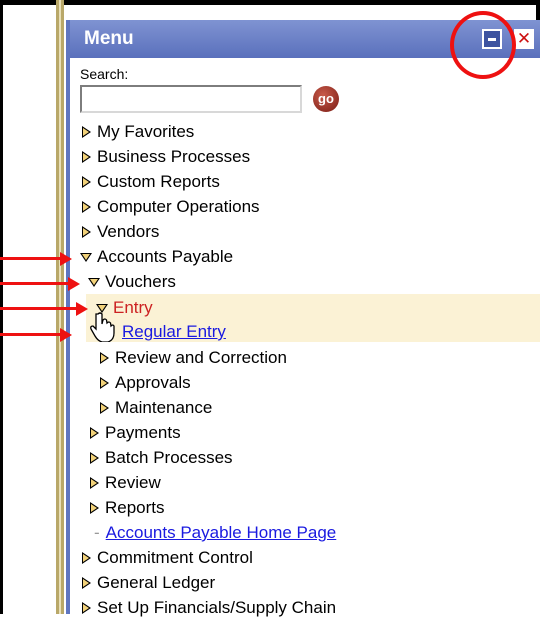 The width and height of the screenshot is (540, 620). What do you see at coordinates (146, 131) in the screenshot?
I see `tree-item-label: My Favorites` at bounding box center [146, 131].